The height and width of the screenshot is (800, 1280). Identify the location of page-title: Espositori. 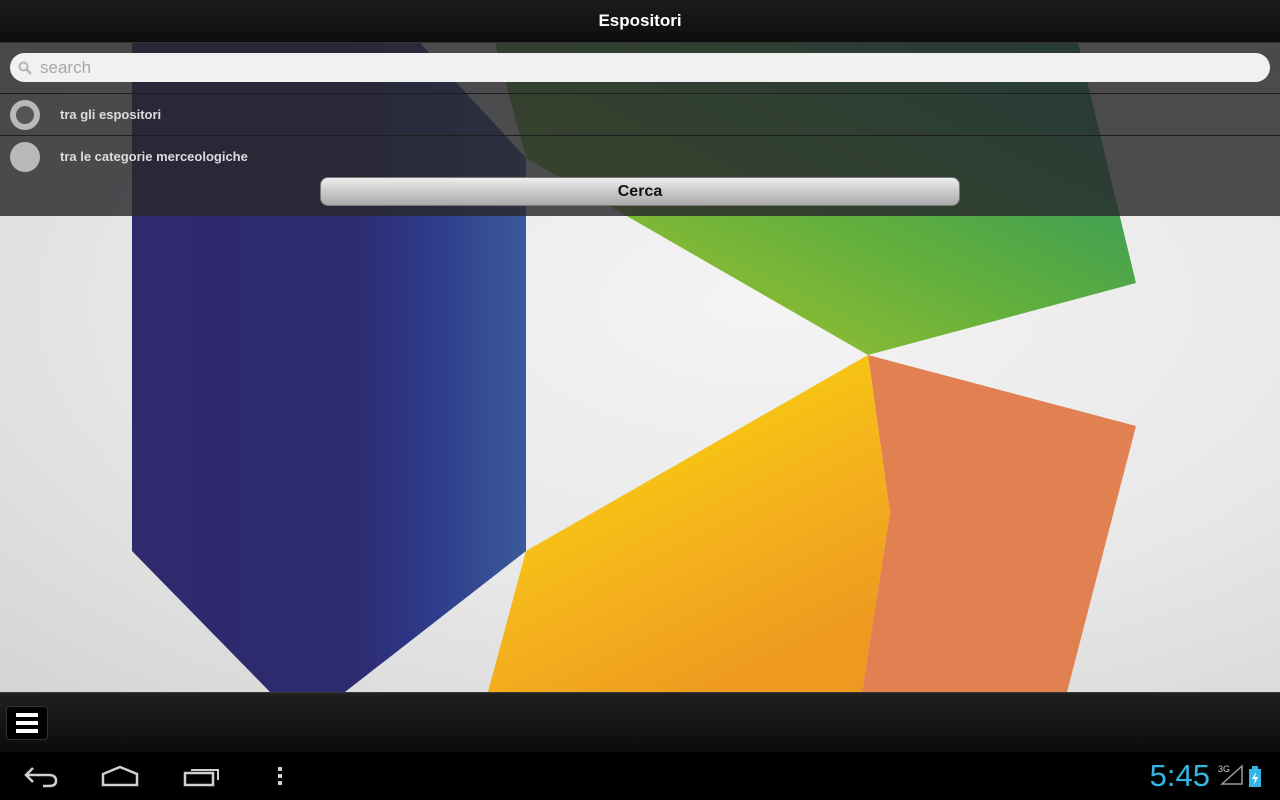
(640, 20).